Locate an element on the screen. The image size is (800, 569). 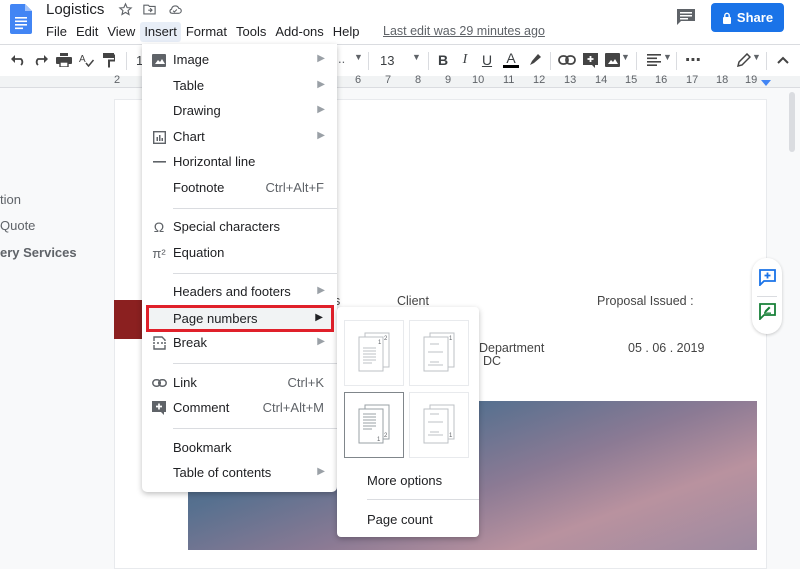
move-to-folder-icon is located at coordinates (150, 10).